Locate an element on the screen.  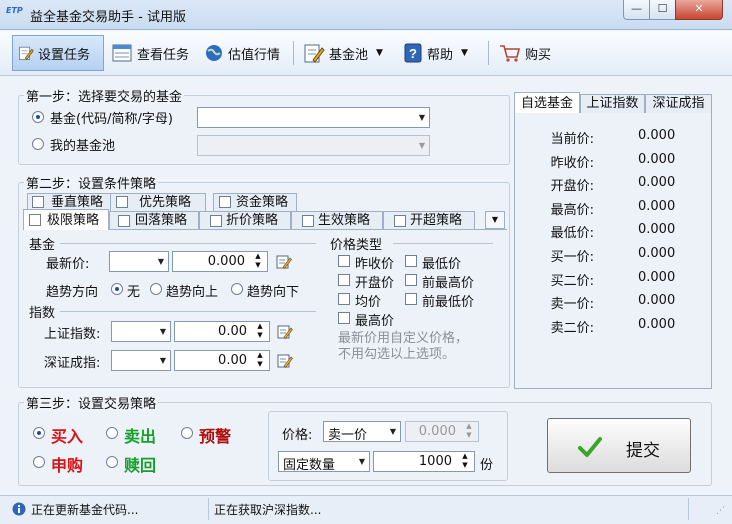
buy-radio is located at coordinates (39, 433).